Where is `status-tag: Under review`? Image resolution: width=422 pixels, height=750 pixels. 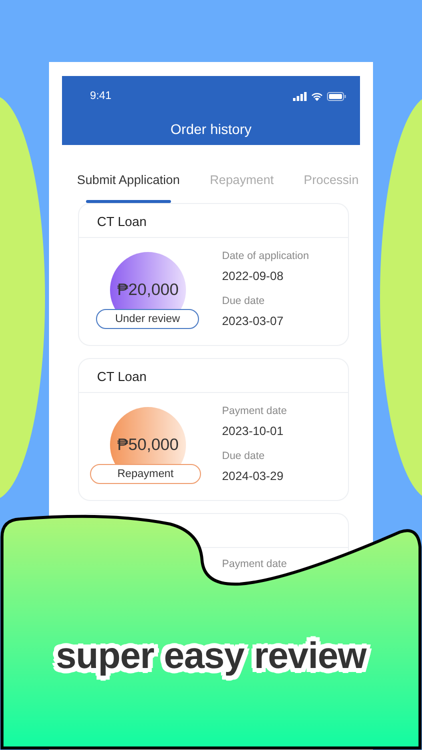 status-tag: Under review is located at coordinates (147, 319).